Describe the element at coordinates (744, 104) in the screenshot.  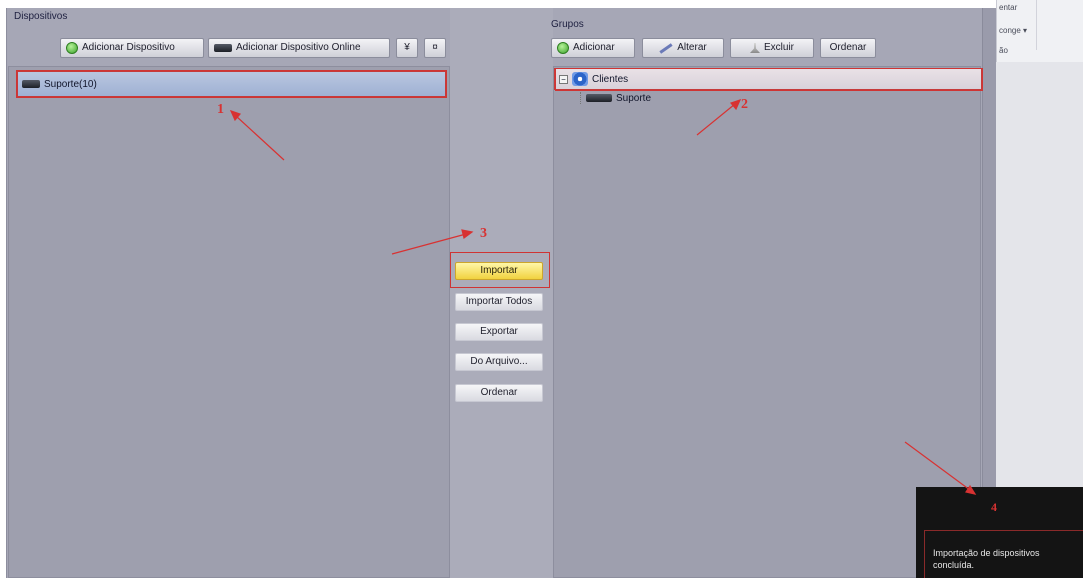
I see `annotation-number-2: 2` at that location.